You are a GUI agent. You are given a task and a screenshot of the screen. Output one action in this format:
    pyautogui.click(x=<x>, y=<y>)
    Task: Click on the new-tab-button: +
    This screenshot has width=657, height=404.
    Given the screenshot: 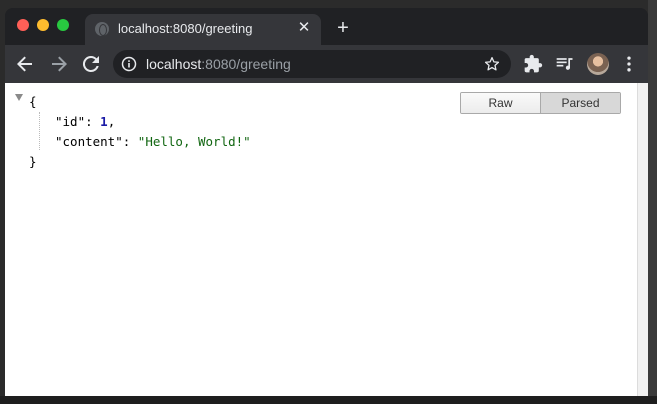 What is the action you would take?
    pyautogui.click(x=343, y=28)
    